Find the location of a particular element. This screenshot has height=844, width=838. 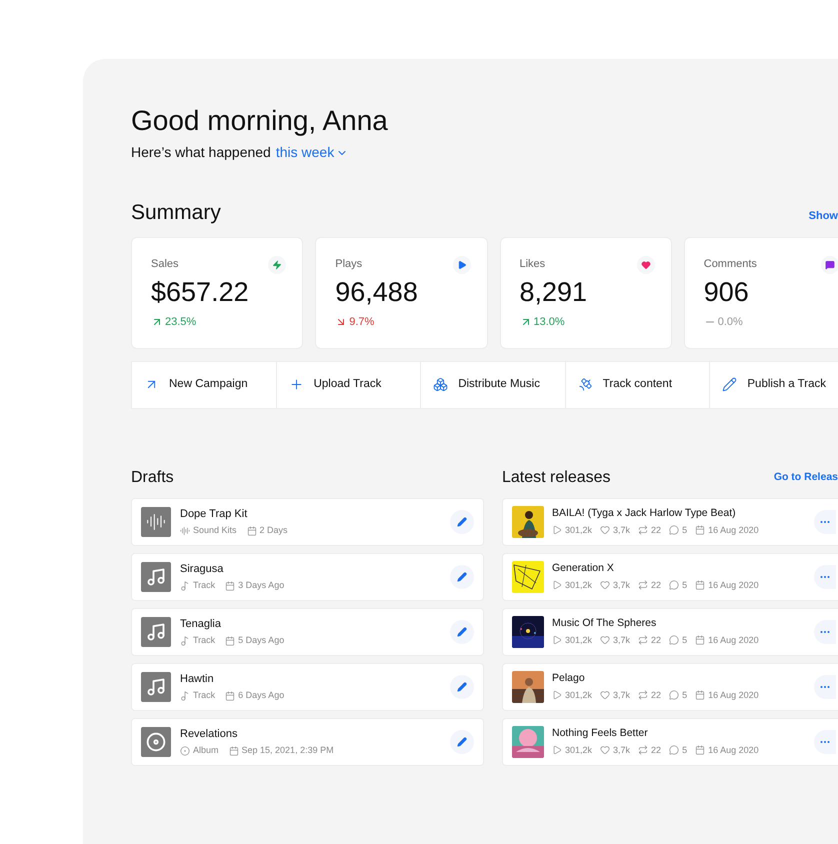

action-button: Upload Track is located at coordinates (349, 385).